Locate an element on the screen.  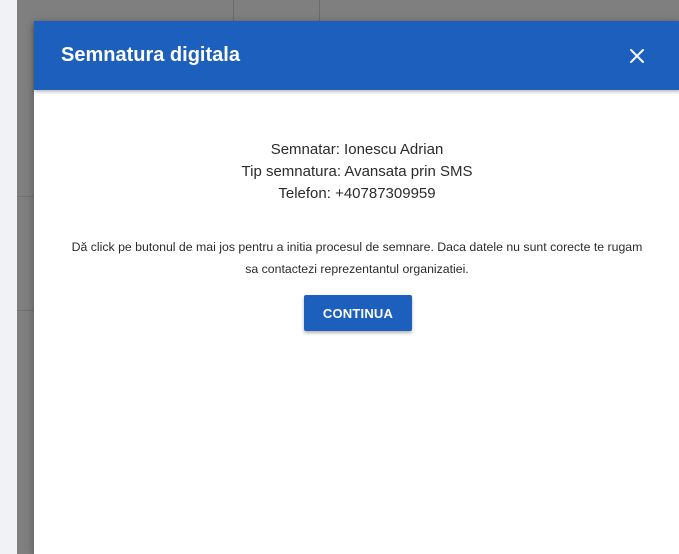
page-left-strip is located at coordinates (8, 277).